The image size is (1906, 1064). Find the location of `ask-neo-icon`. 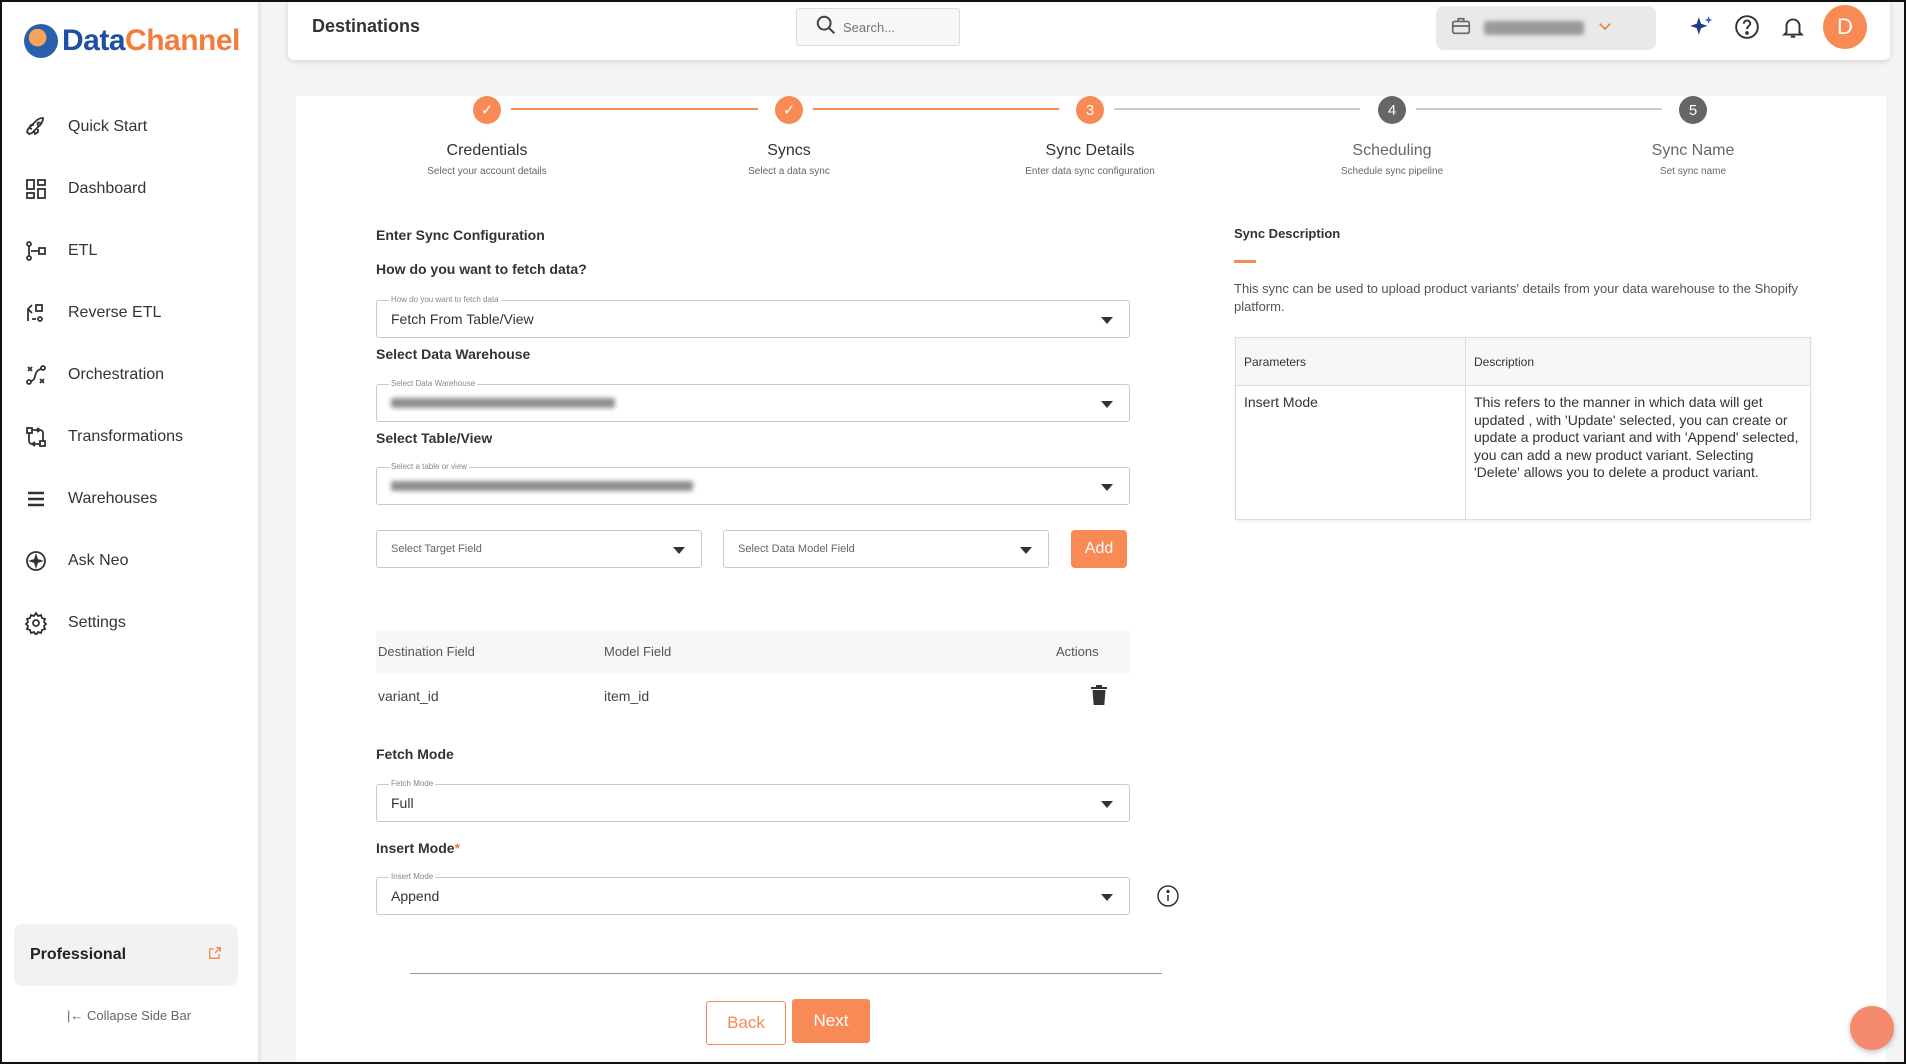

ask-neo-icon is located at coordinates (36, 561).